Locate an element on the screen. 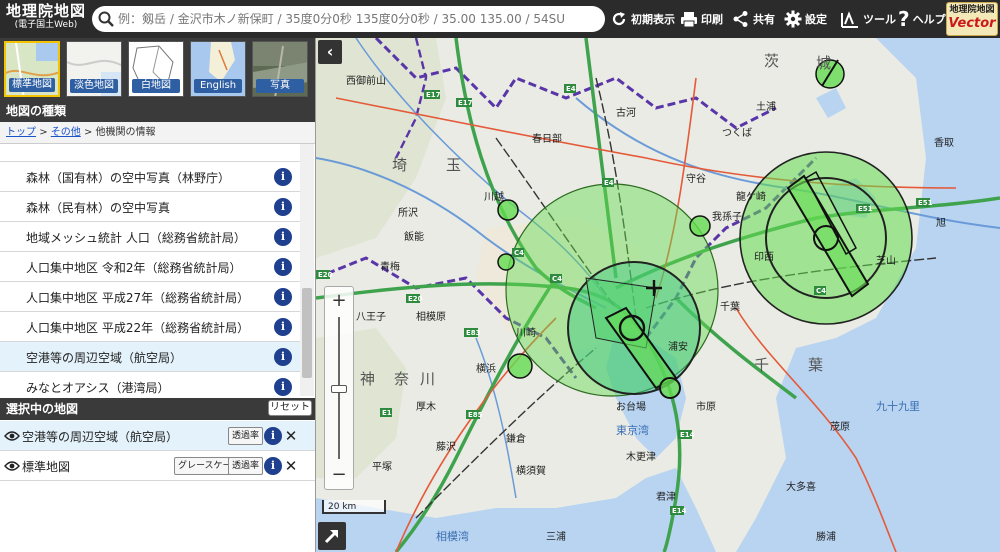 This screenshot has height=552, width=1000. svg-text: E20 is located at coordinates (325, 275).